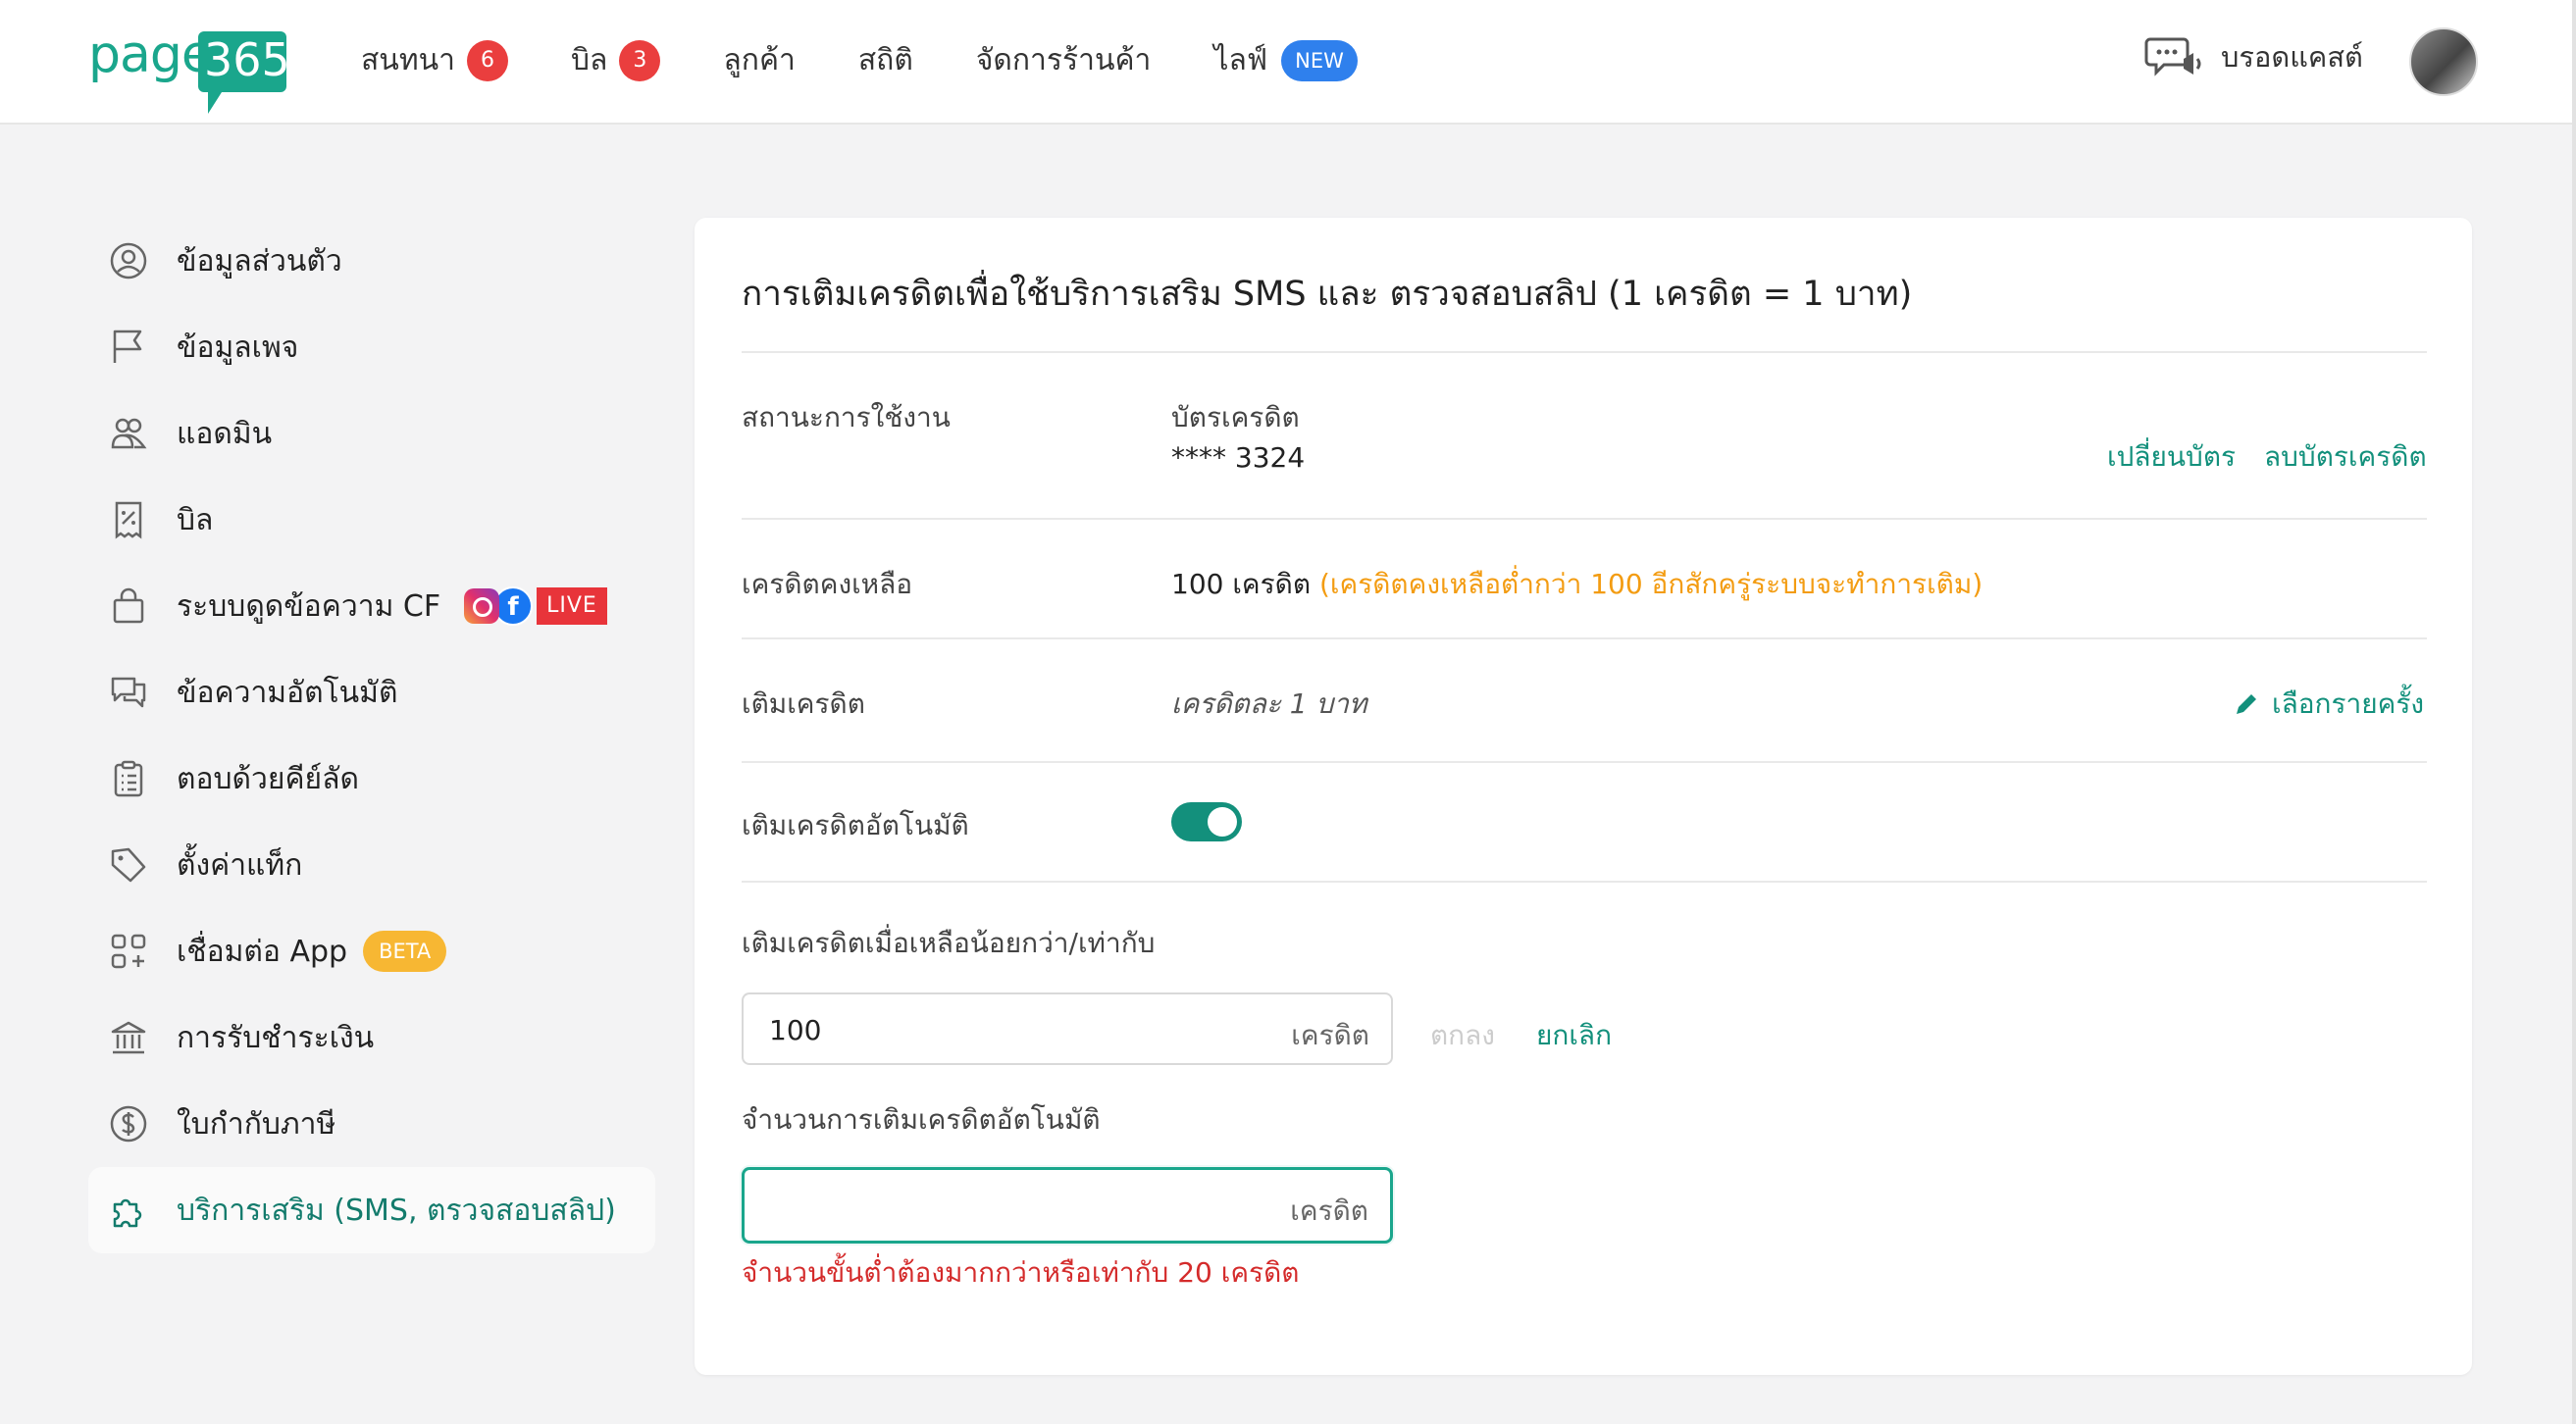  I want to click on tag-icon, so click(128, 865).